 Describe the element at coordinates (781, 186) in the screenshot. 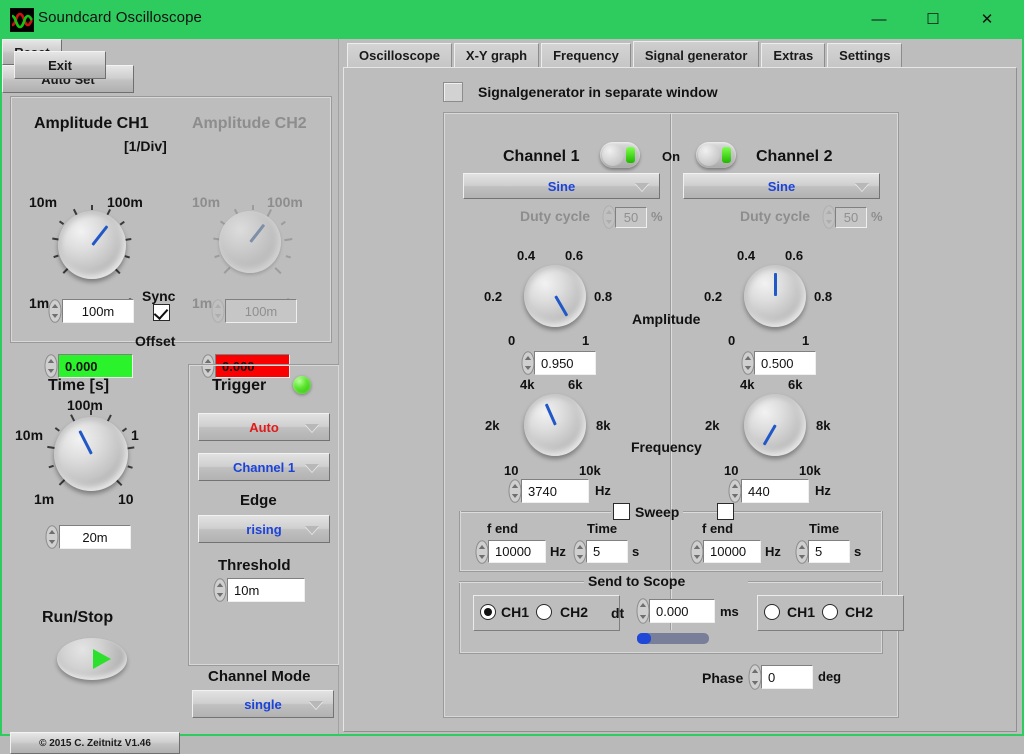

I see `channel2-waveform-dropdown: Sine` at that location.